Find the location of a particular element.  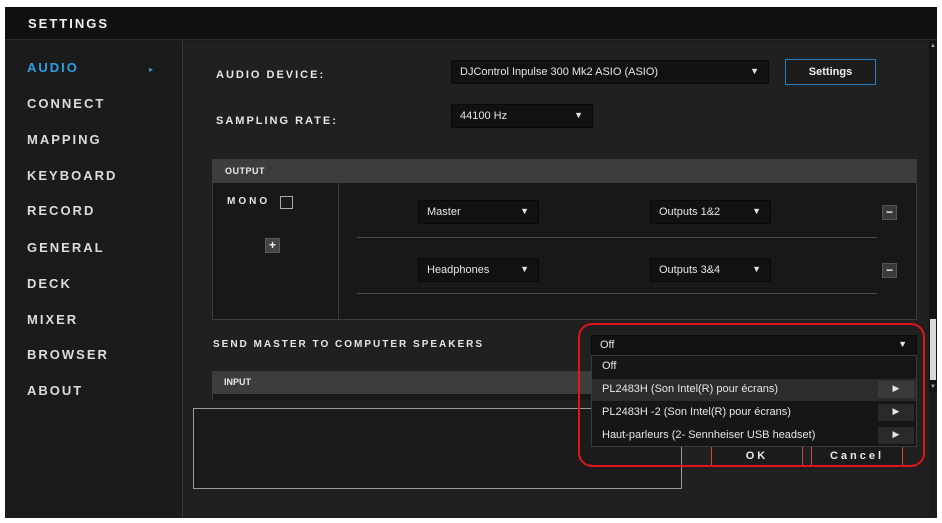

sidebar-item-mixer: MIXER is located at coordinates (52, 319).